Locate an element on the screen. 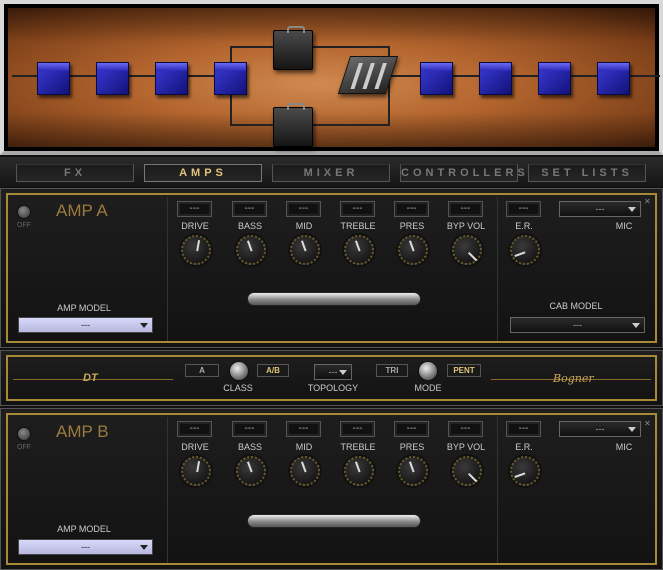 This screenshot has width=663, height=570. tab-controllers: CONTROLLERS is located at coordinates (462, 173).